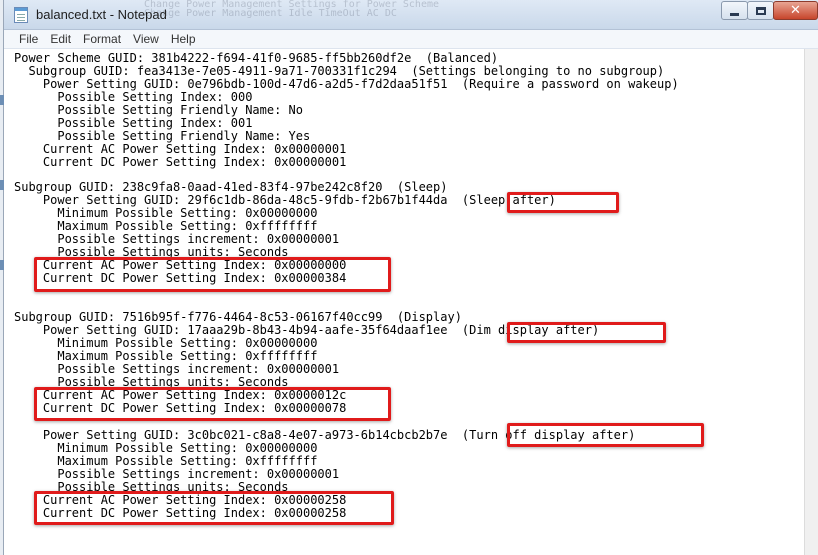  Describe the element at coordinates (811, 302) in the screenshot. I see `vertical-scrollbar` at that location.